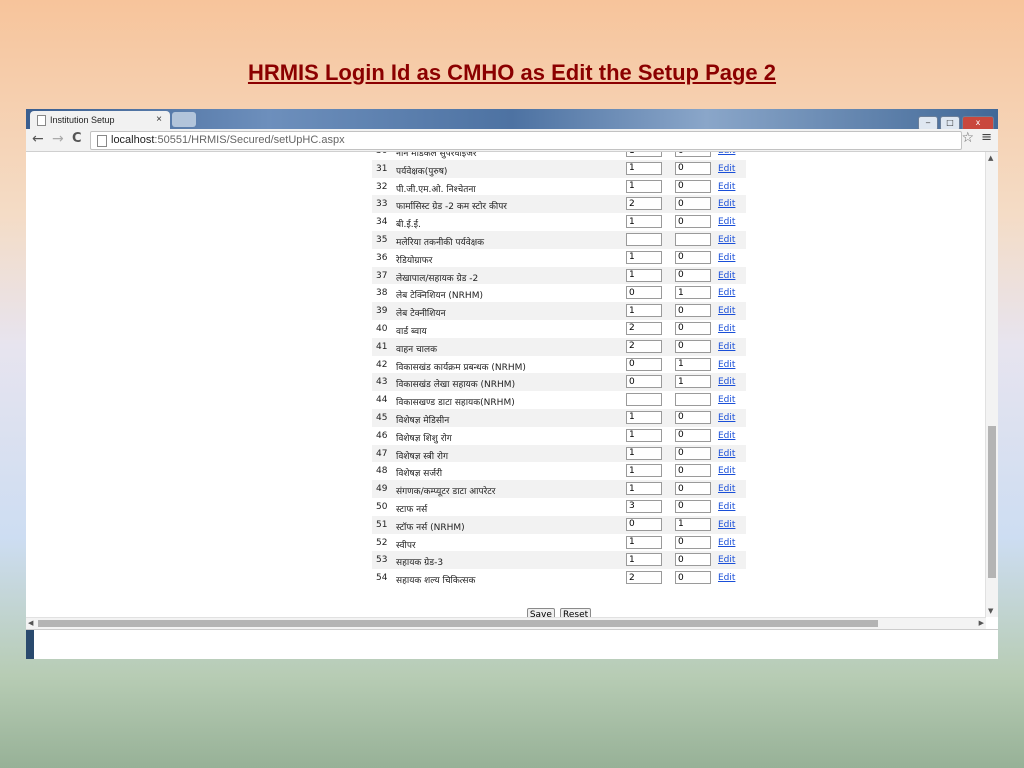  What do you see at coordinates (991, 384) in the screenshot?
I see `vertical-scrollbar: ▲ ▼` at bounding box center [991, 384].